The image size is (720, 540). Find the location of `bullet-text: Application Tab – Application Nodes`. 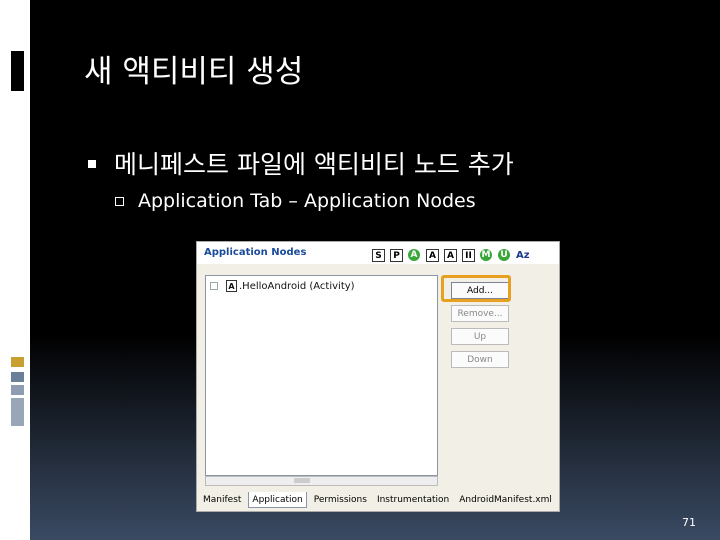

bullet-text: Application Tab – Application Nodes is located at coordinates (307, 201).